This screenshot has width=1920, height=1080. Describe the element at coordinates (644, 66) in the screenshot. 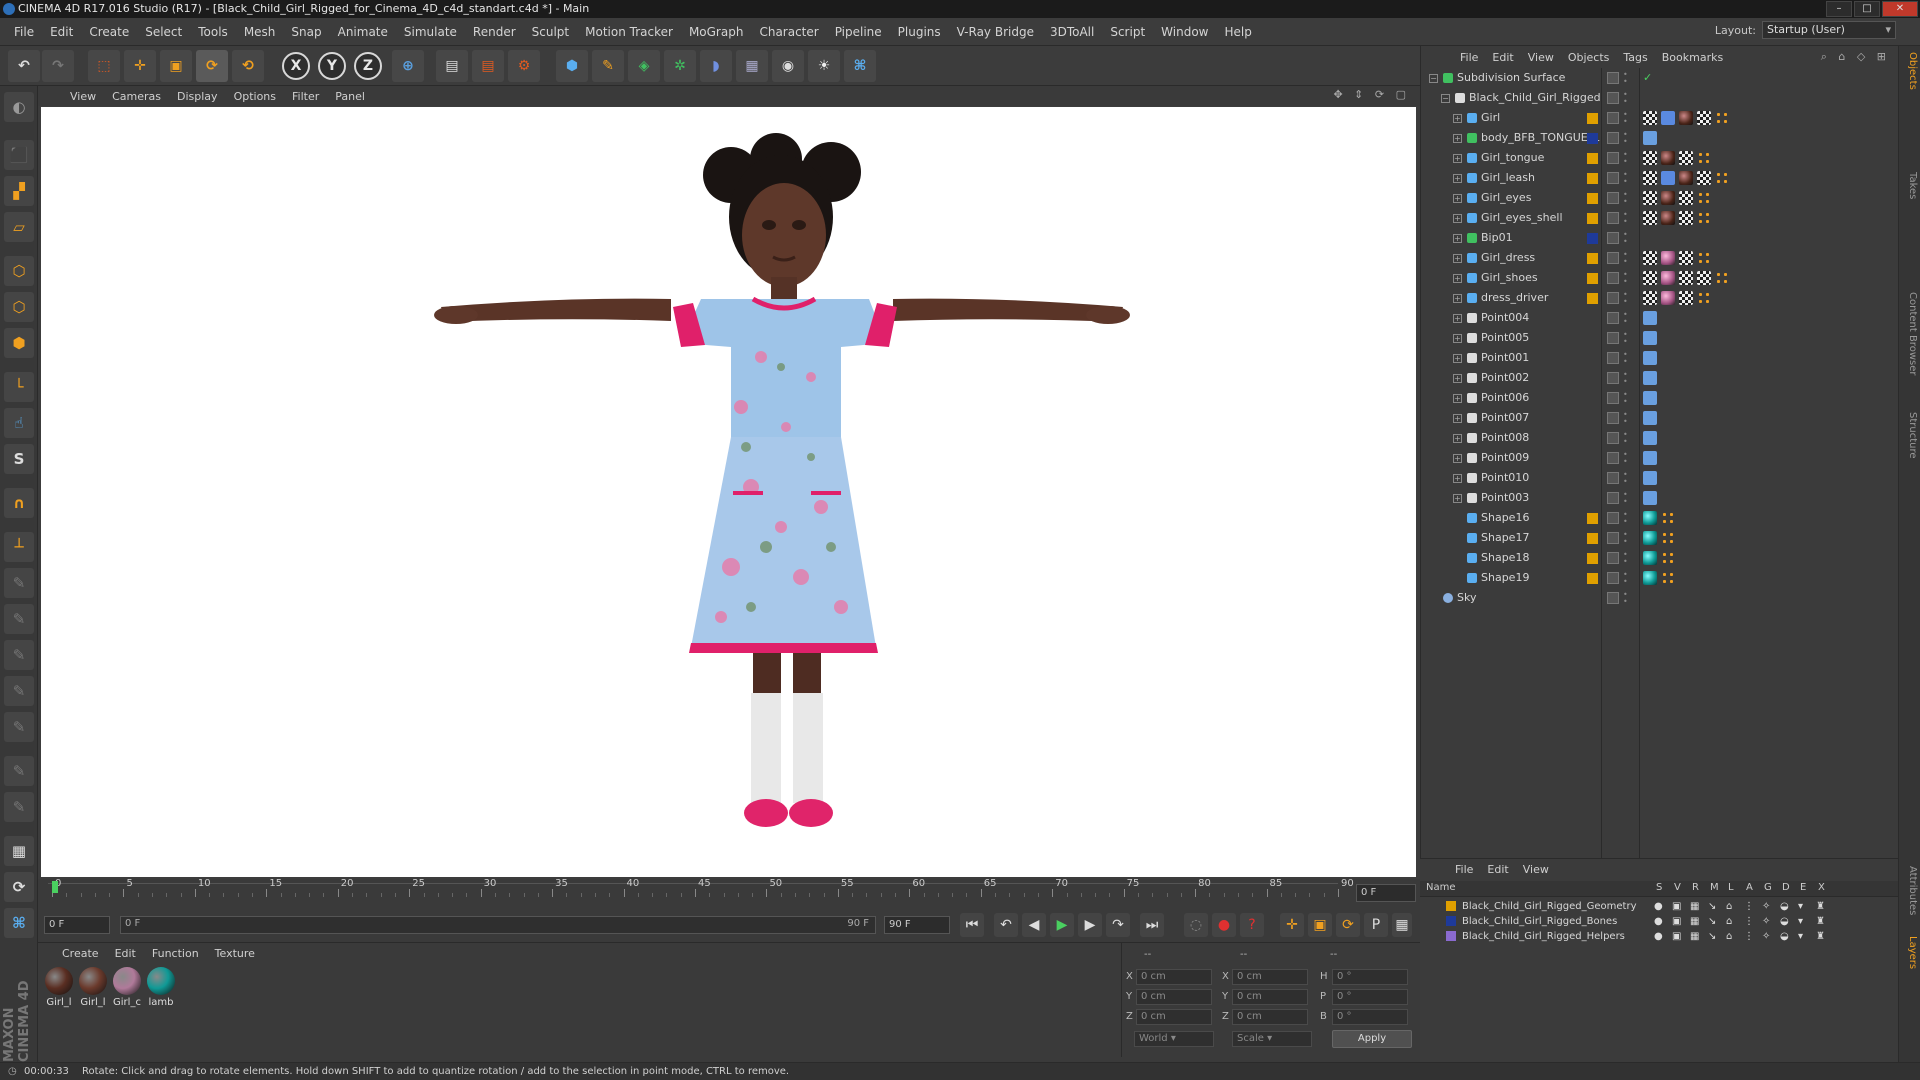

I see `subdivision-icon: ◈` at that location.